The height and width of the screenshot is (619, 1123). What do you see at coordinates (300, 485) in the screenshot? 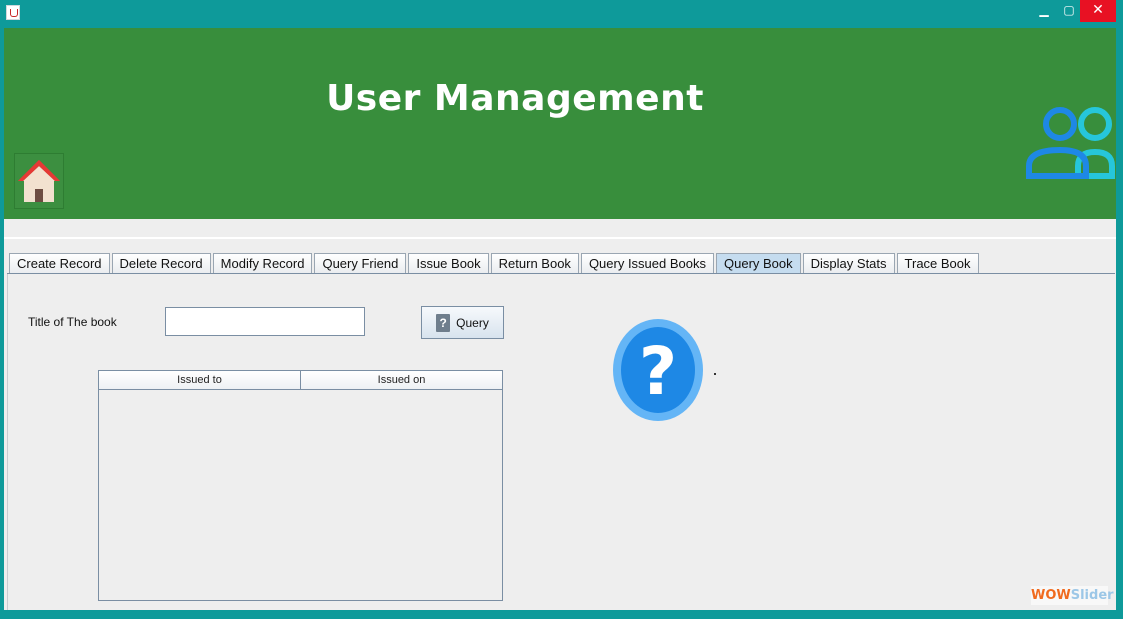
I see `issued-table: Issued to Issued on` at bounding box center [300, 485].